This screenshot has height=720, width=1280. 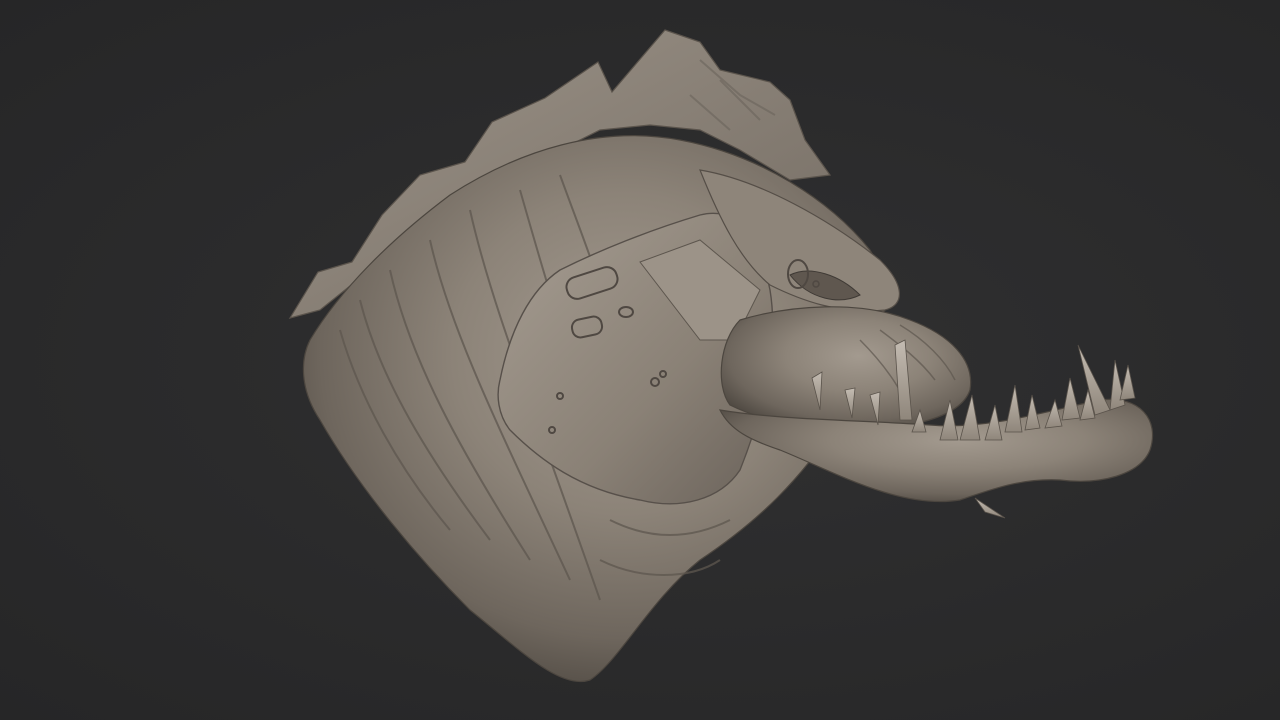 What do you see at coordinates (846, 368) in the screenshot?
I see `snout` at bounding box center [846, 368].